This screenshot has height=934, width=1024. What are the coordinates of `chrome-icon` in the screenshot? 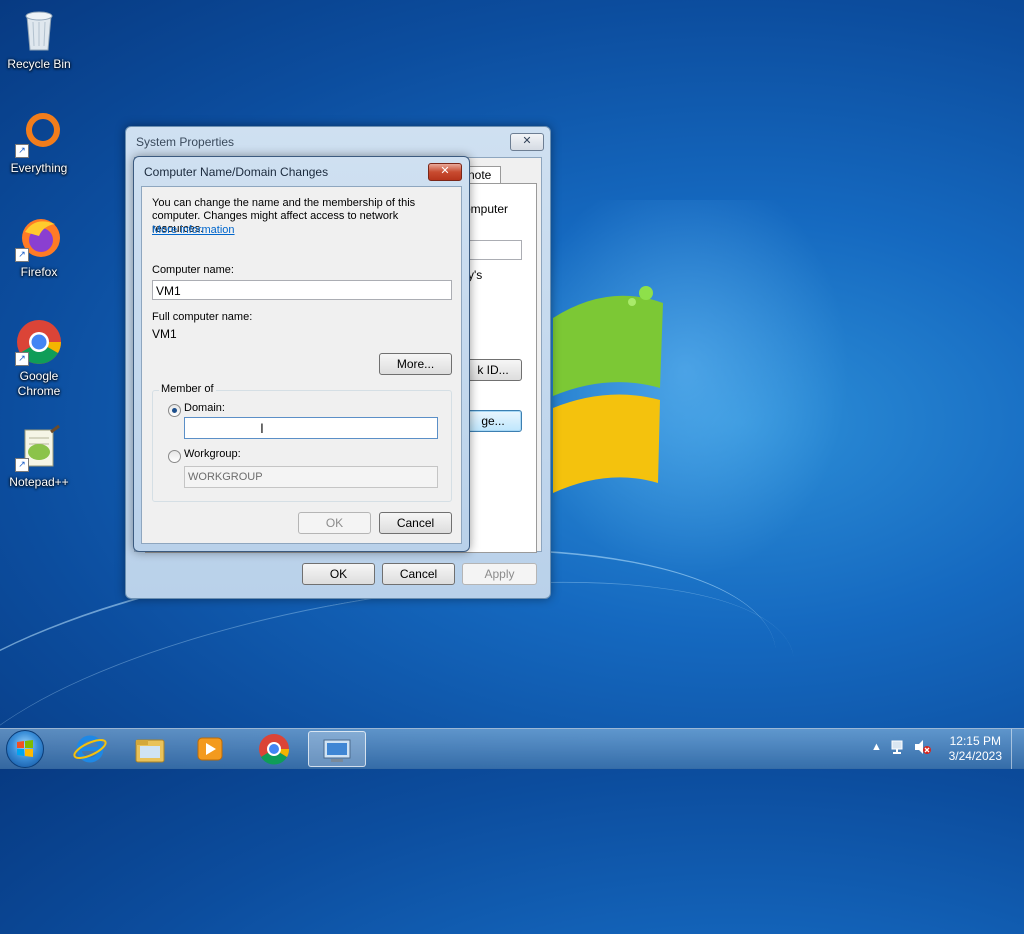 It's located at (274, 749).